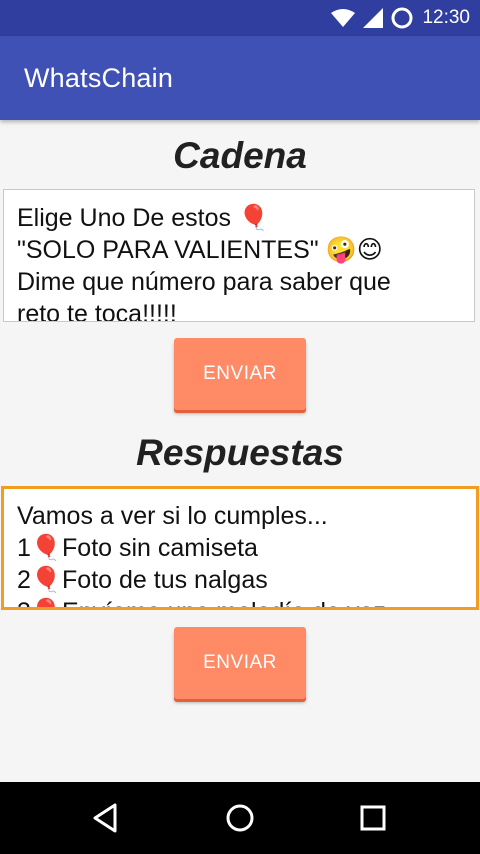 The width and height of the screenshot is (480, 854). Describe the element at coordinates (446, 17) in the screenshot. I see `status-time: 12:30` at that location.